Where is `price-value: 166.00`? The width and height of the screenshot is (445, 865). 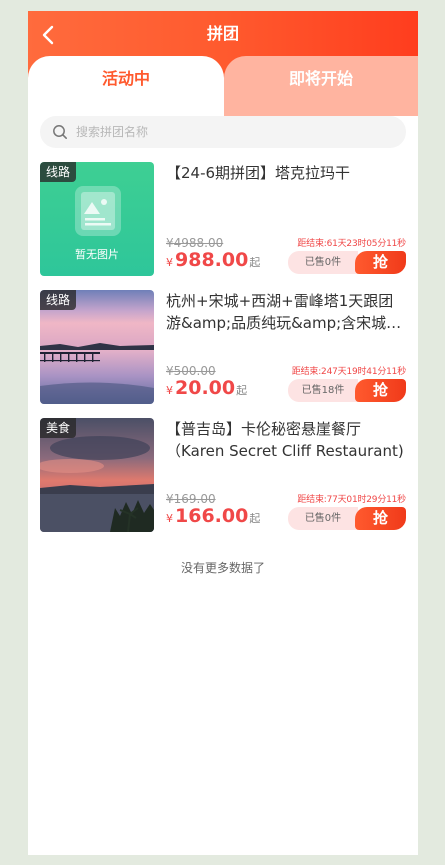
price-value: 166.00 is located at coordinates (212, 516).